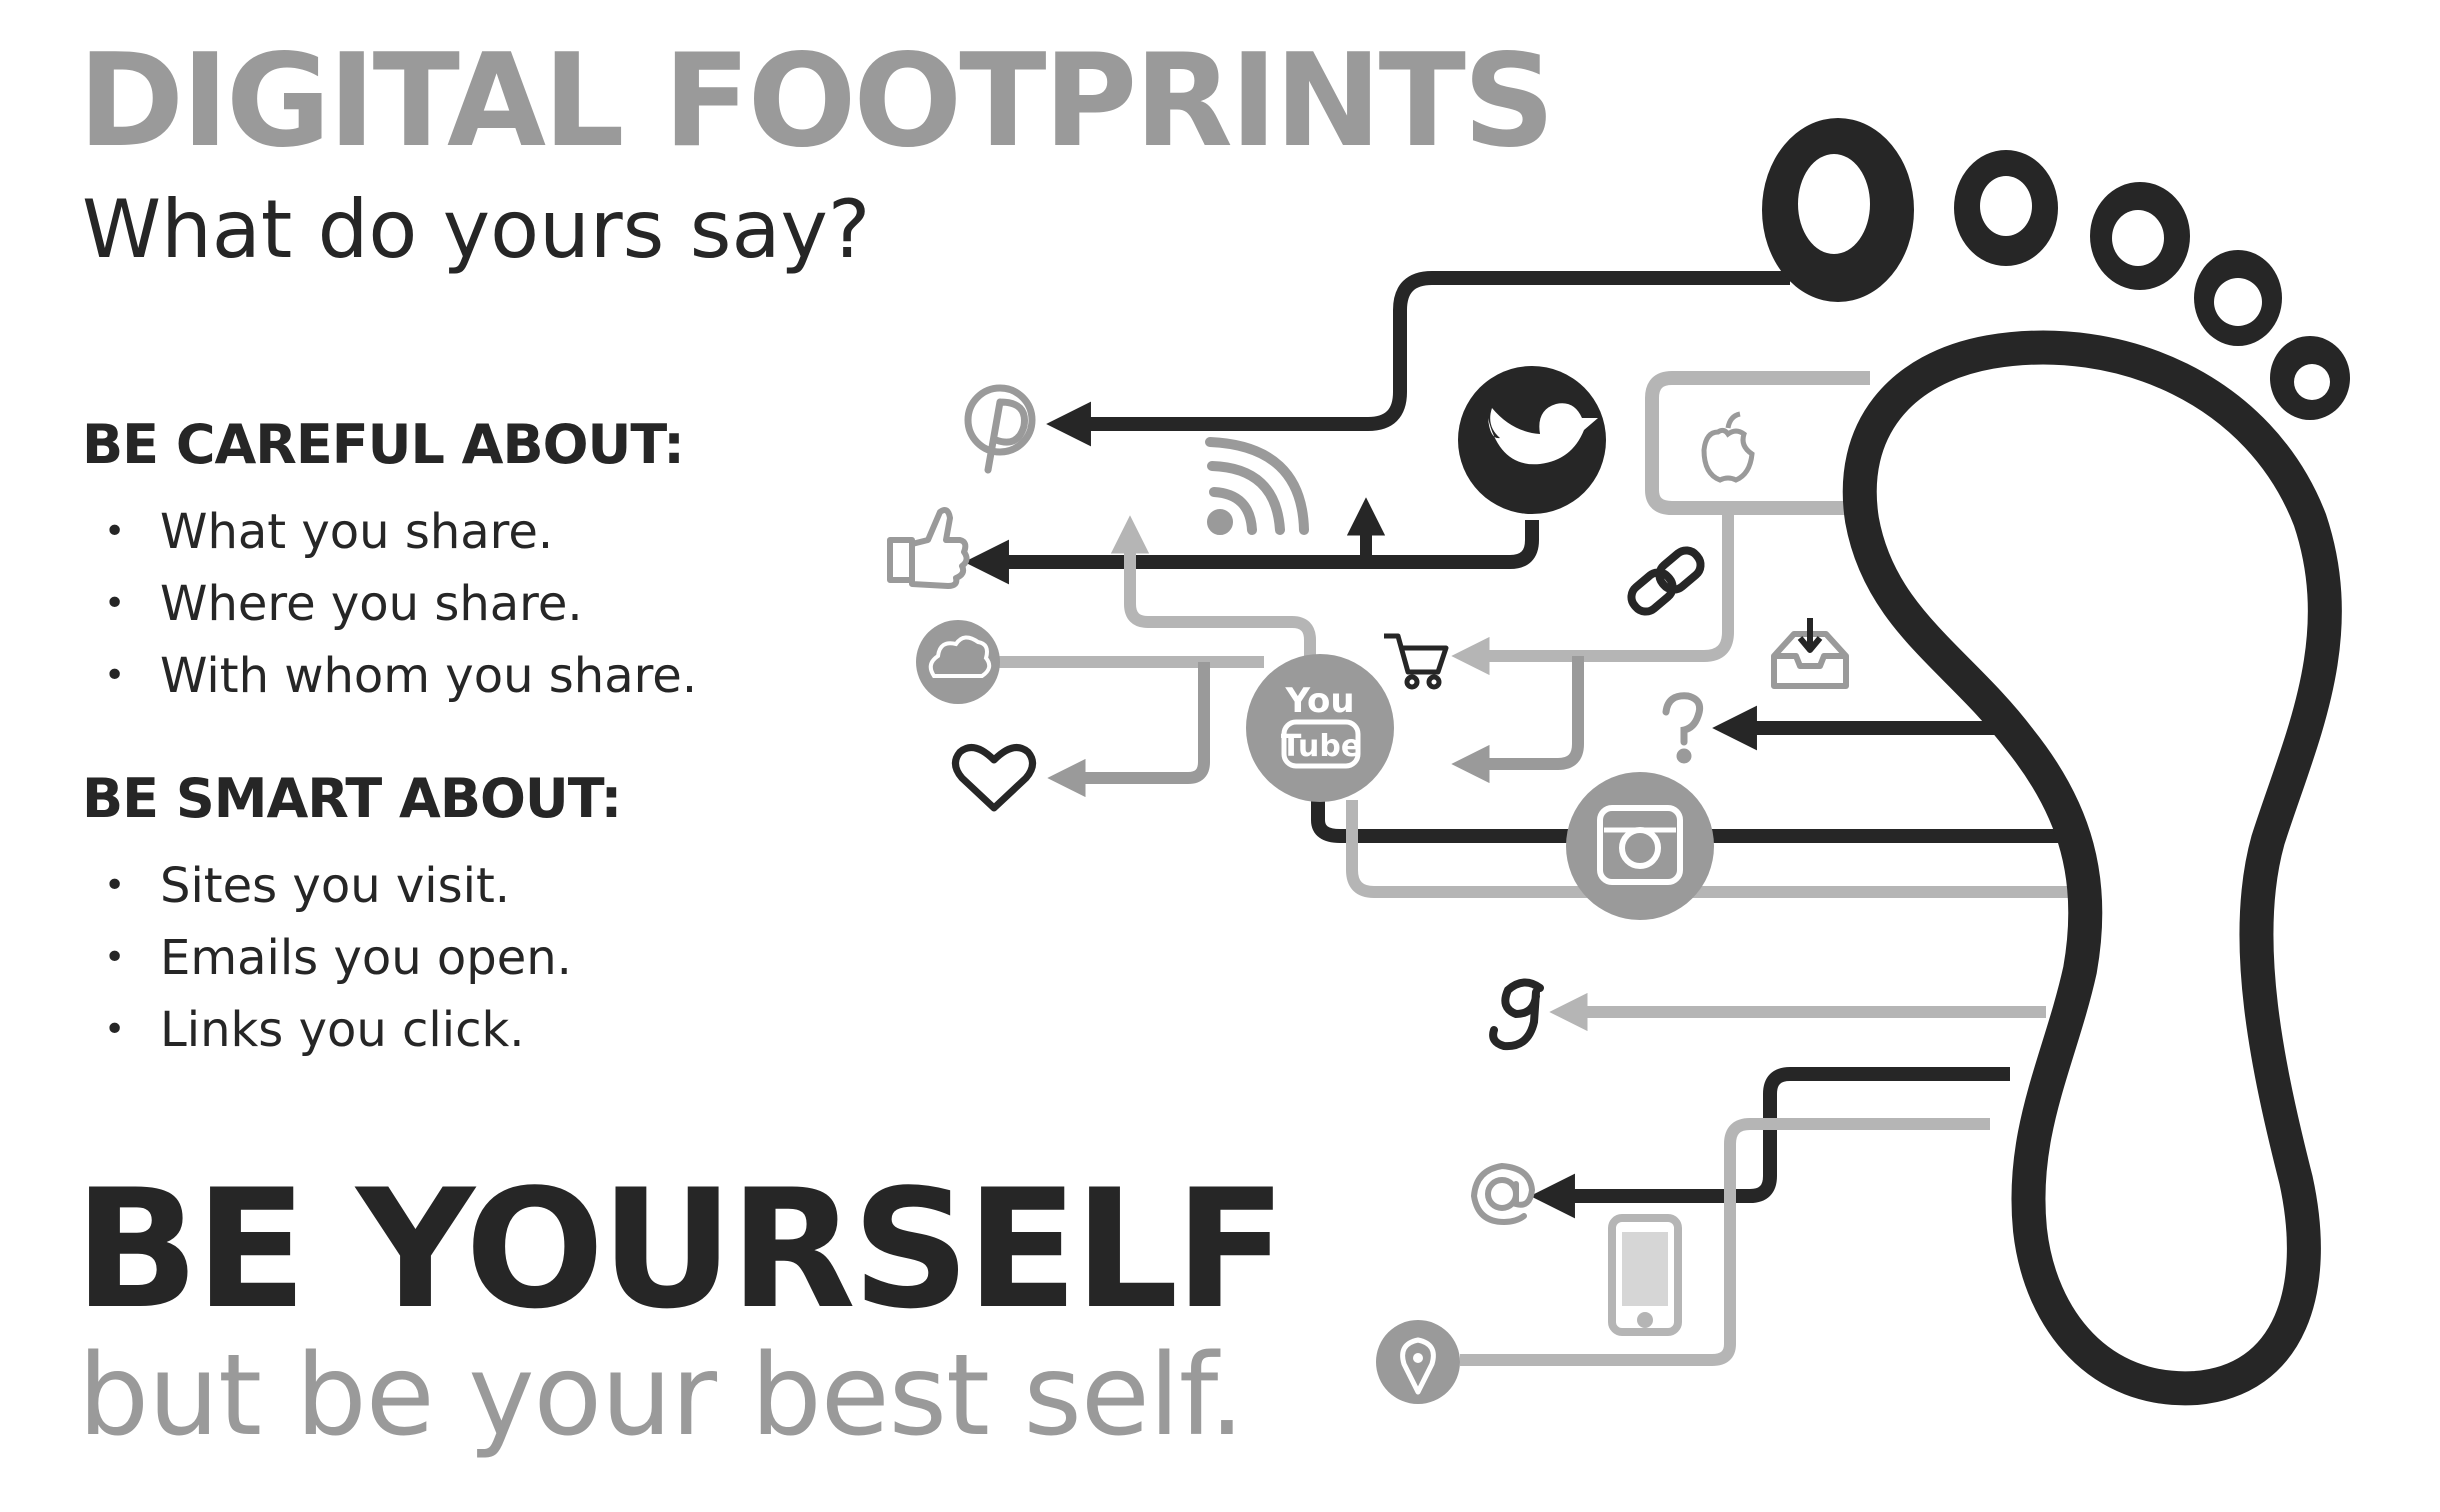 This screenshot has height=1512, width=2440. I want to click on instagram-icon, so click(1640, 846).